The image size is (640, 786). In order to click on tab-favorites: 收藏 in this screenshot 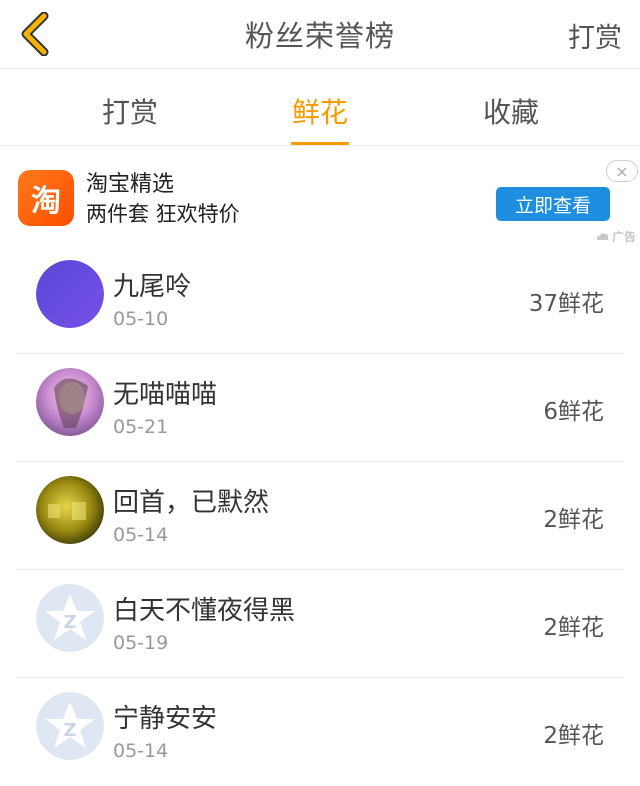, I will do `click(511, 107)`.